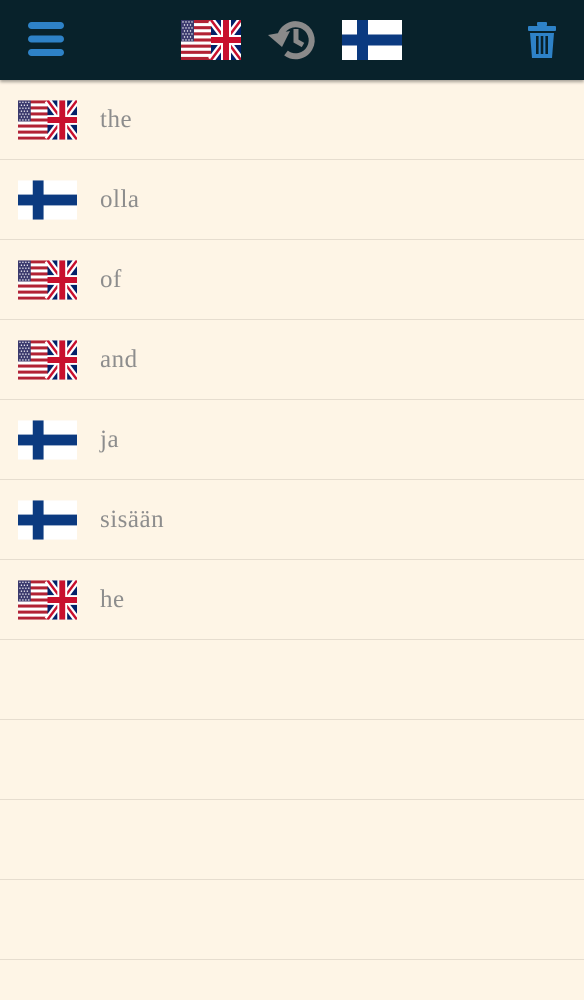  What do you see at coordinates (292, 360) in the screenshot?
I see `list-item: and` at bounding box center [292, 360].